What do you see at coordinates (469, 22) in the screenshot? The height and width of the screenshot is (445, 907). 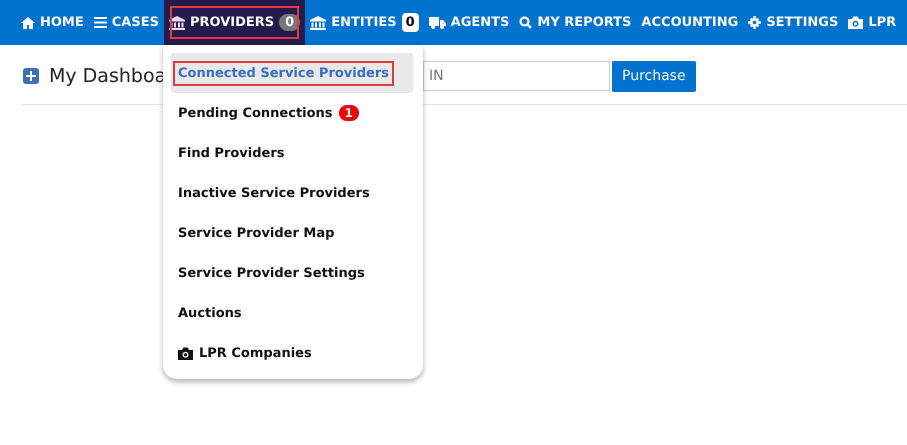 I see `nav-tab: AGENTS` at bounding box center [469, 22].